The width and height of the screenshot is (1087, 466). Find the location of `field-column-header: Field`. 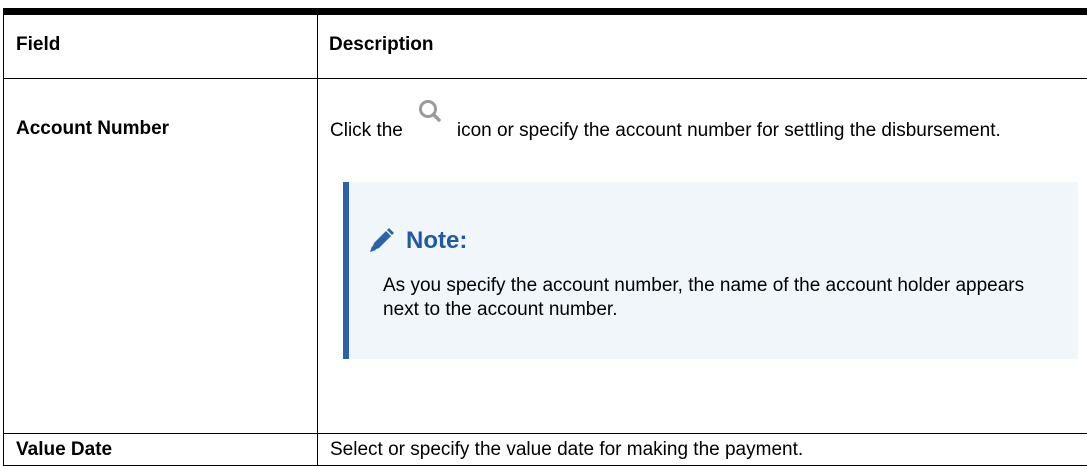

field-column-header: Field is located at coordinates (161, 45).